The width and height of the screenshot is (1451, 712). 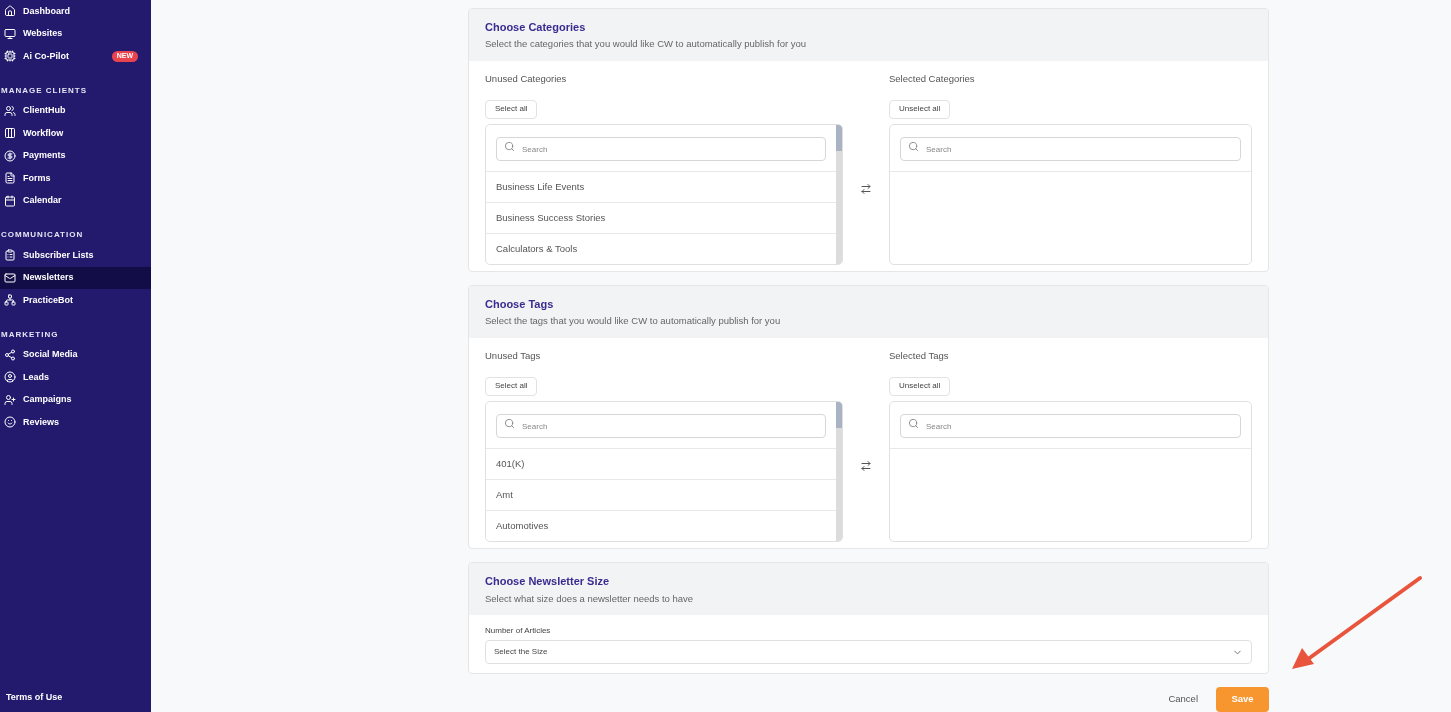 What do you see at coordinates (10, 300) in the screenshot?
I see `network-icon` at bounding box center [10, 300].